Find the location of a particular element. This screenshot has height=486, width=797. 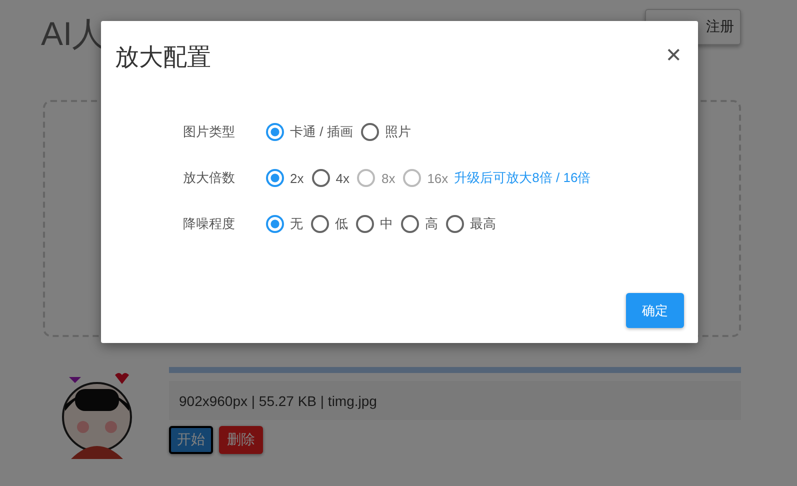

radio-option: 卡通 / 插画 is located at coordinates (309, 132).